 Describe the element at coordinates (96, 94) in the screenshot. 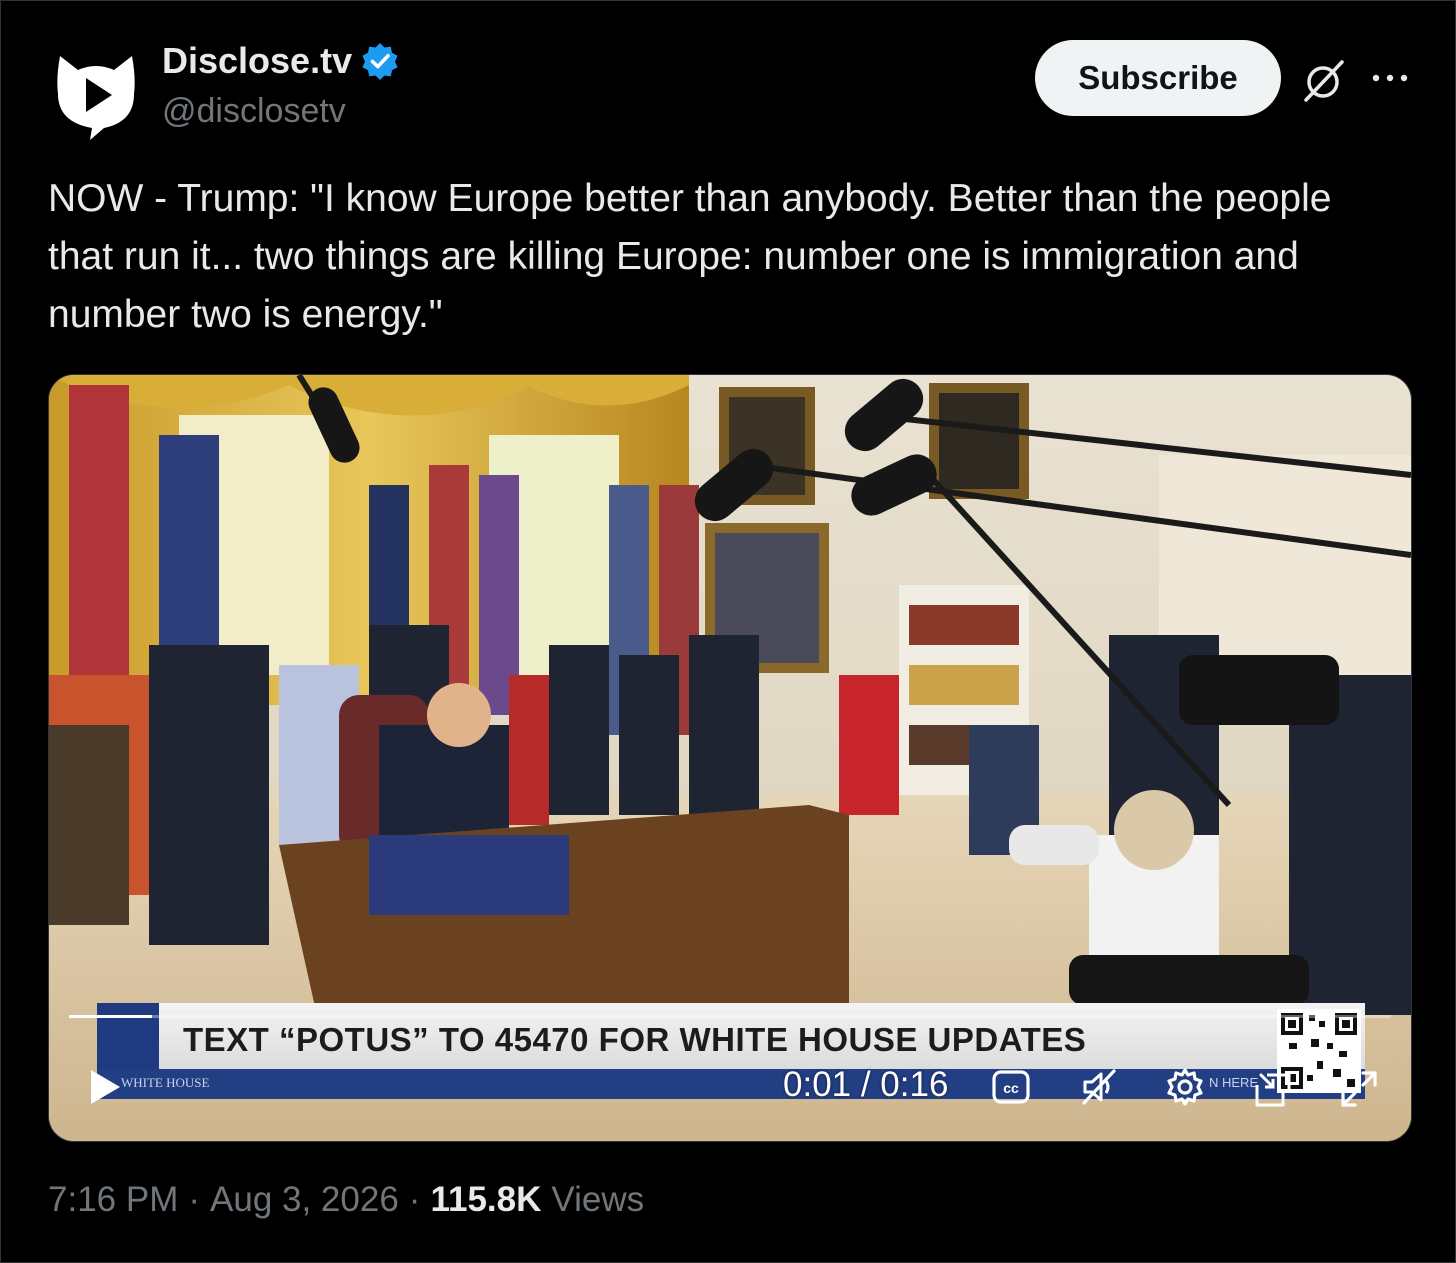

I see `avatar` at that location.